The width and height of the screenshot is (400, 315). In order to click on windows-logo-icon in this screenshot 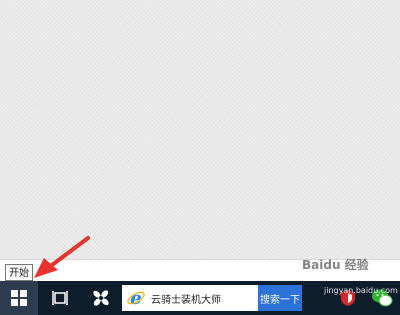, I will do `click(19, 298)`.